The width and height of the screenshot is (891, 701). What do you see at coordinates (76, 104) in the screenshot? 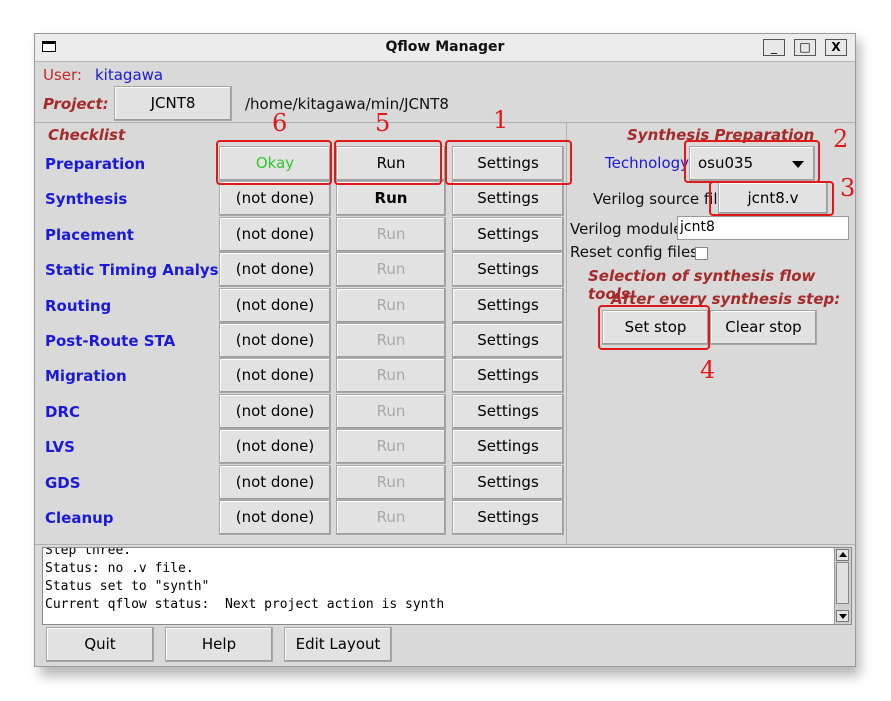
I see `project-label: Project:` at bounding box center [76, 104].